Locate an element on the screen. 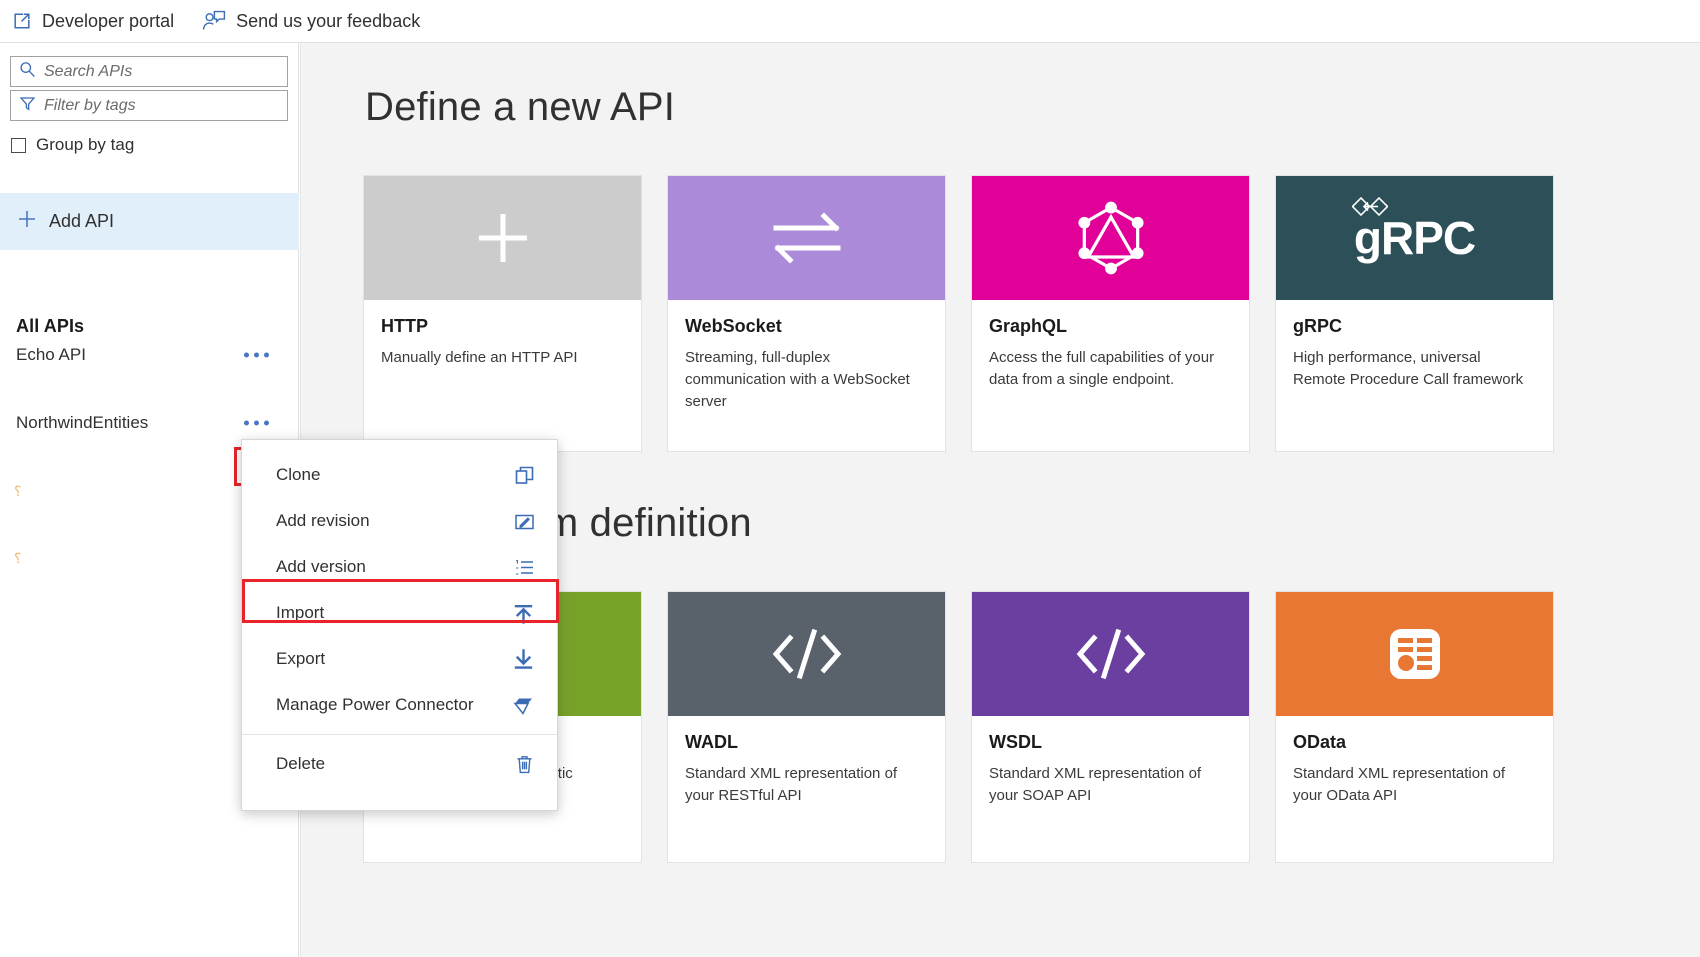 The width and height of the screenshot is (1700, 957). send-feedback-button: Send us your feedback is located at coordinates (311, 21).